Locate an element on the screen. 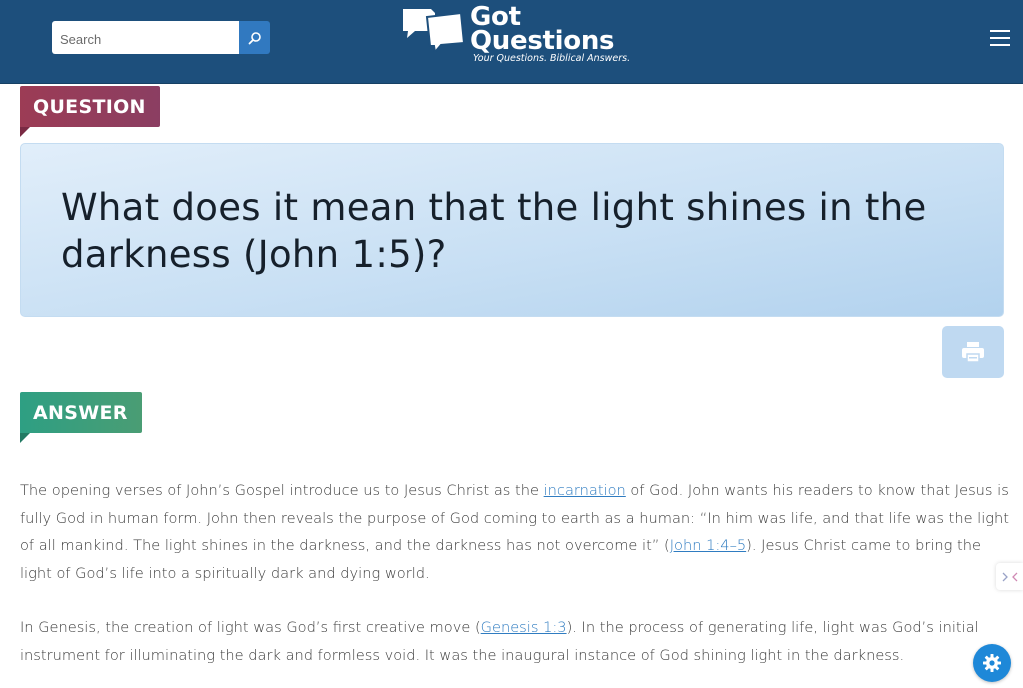 The width and height of the screenshot is (1023, 688). john-1-4-5-link: John 1:4–5 is located at coordinates (708, 545).